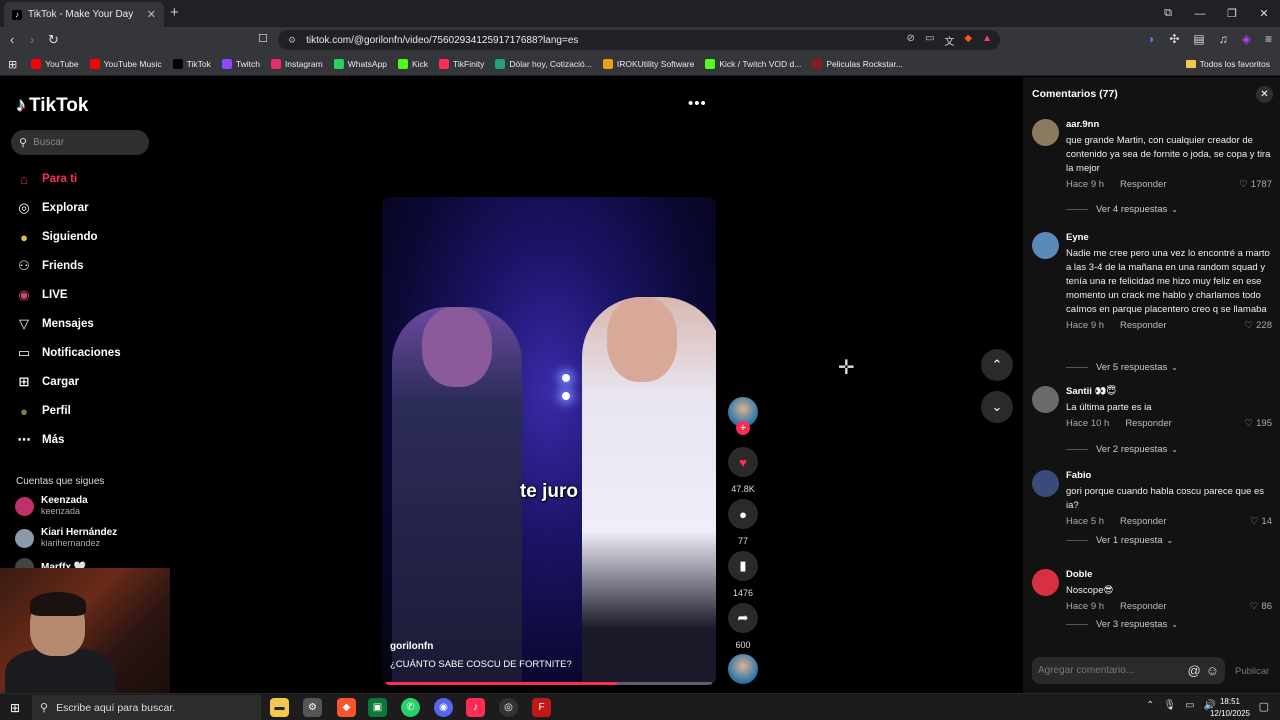 The image size is (1280, 720). I want to click on brave-shield-icon: ◆, so click(968, 40).